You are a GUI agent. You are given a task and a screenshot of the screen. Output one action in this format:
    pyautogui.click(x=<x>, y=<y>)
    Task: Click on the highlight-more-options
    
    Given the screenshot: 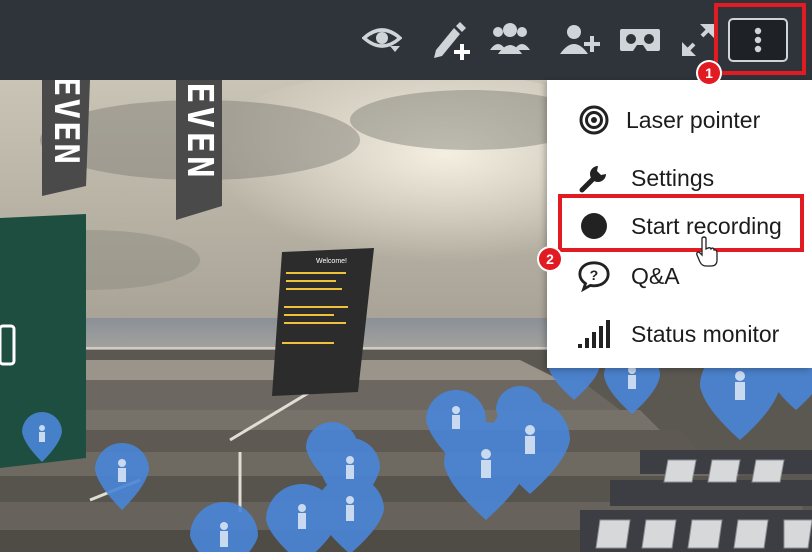 What is the action you would take?
    pyautogui.click(x=760, y=39)
    